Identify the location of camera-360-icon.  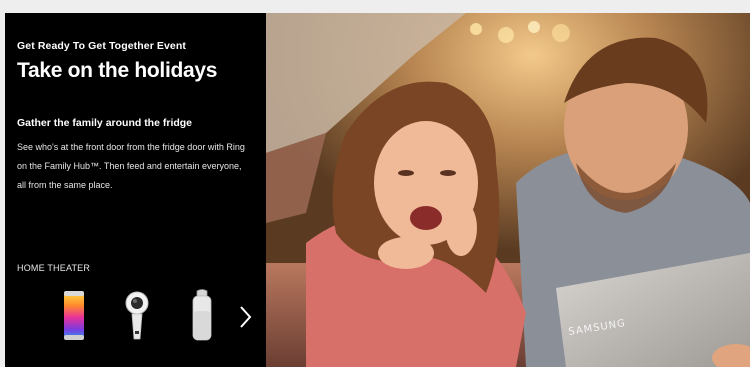
(137, 315).